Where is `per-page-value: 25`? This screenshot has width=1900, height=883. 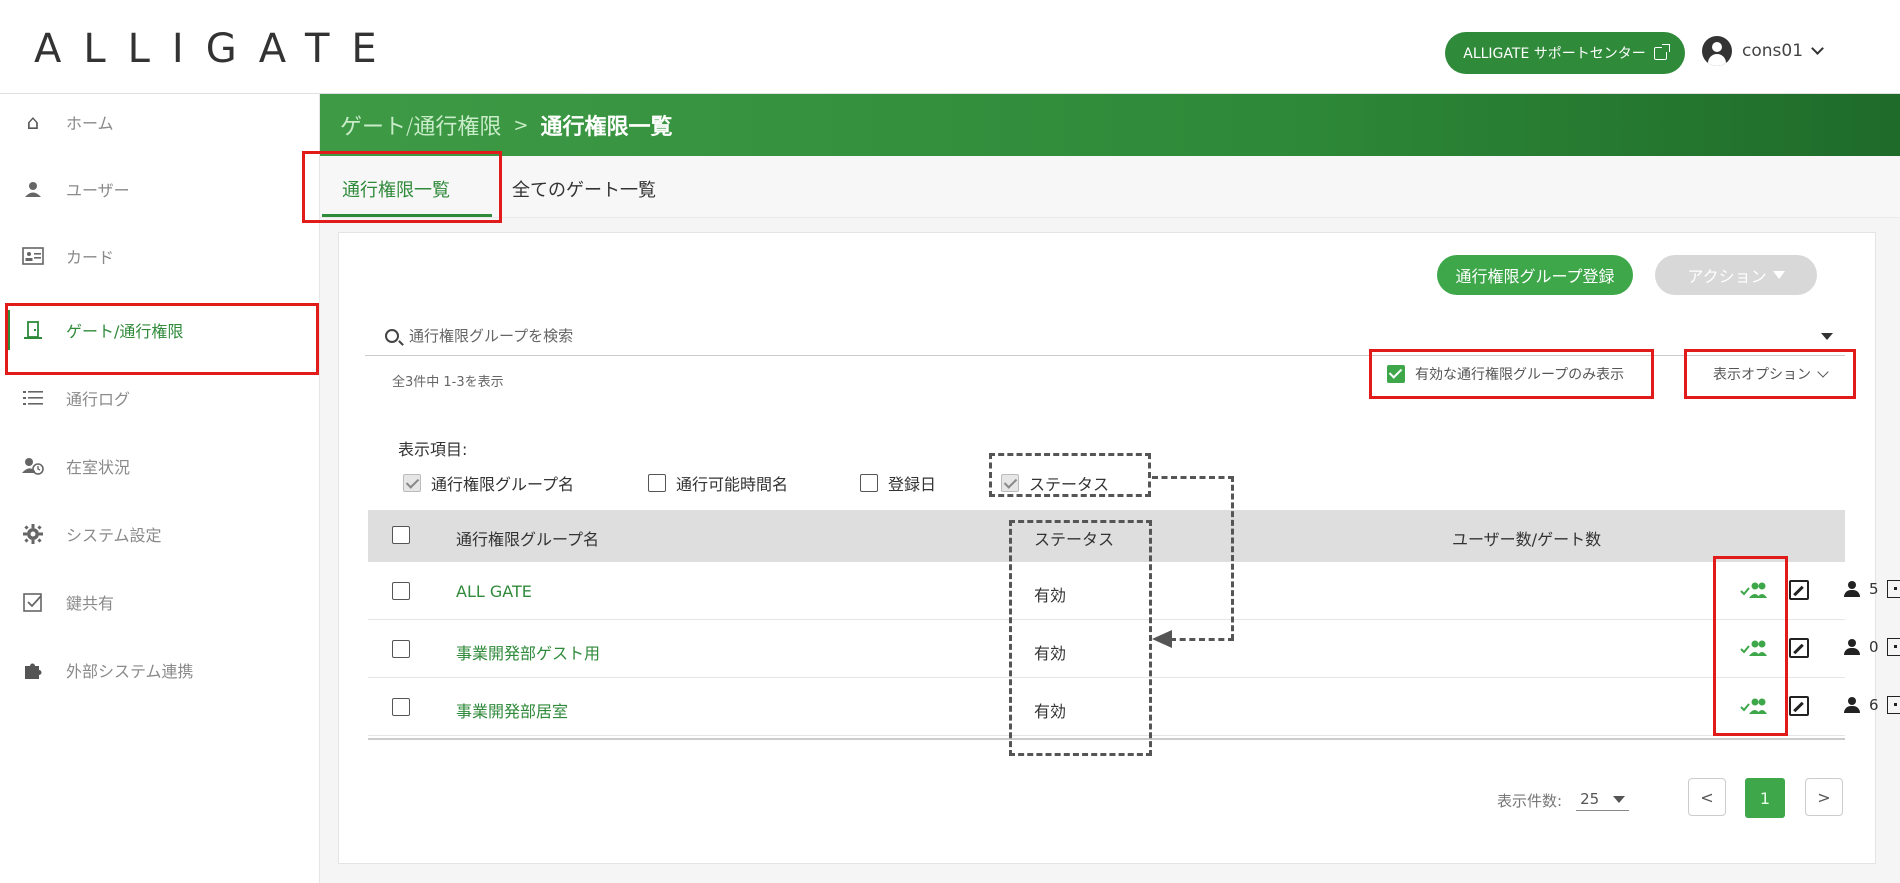
per-page-value: 25 is located at coordinates (1603, 800).